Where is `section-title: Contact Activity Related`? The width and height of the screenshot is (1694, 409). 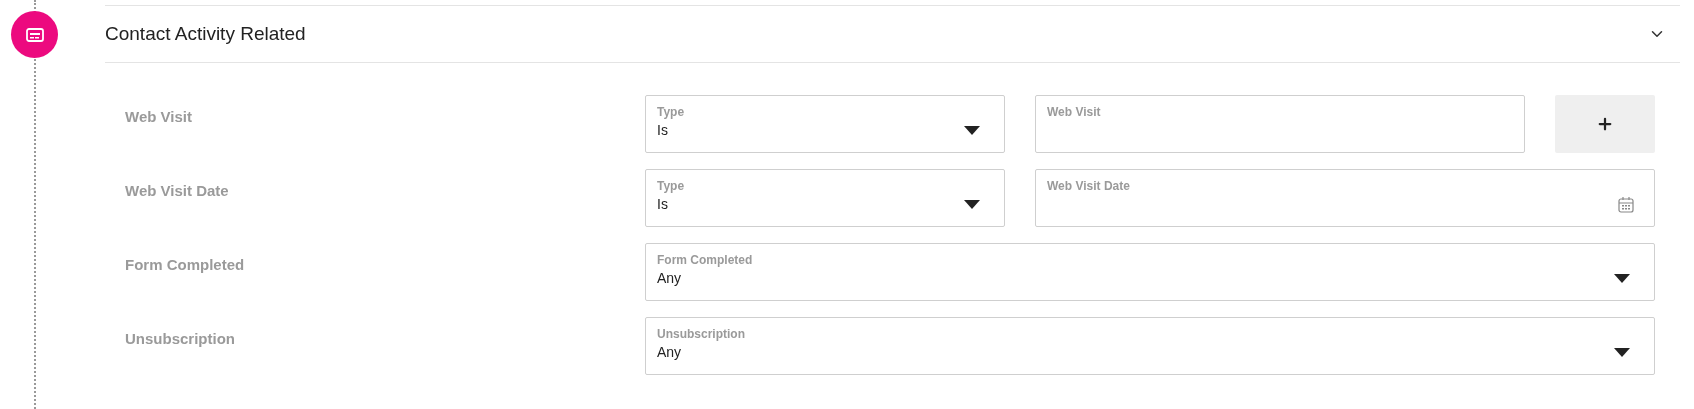
section-title: Contact Activity Related is located at coordinates (205, 33).